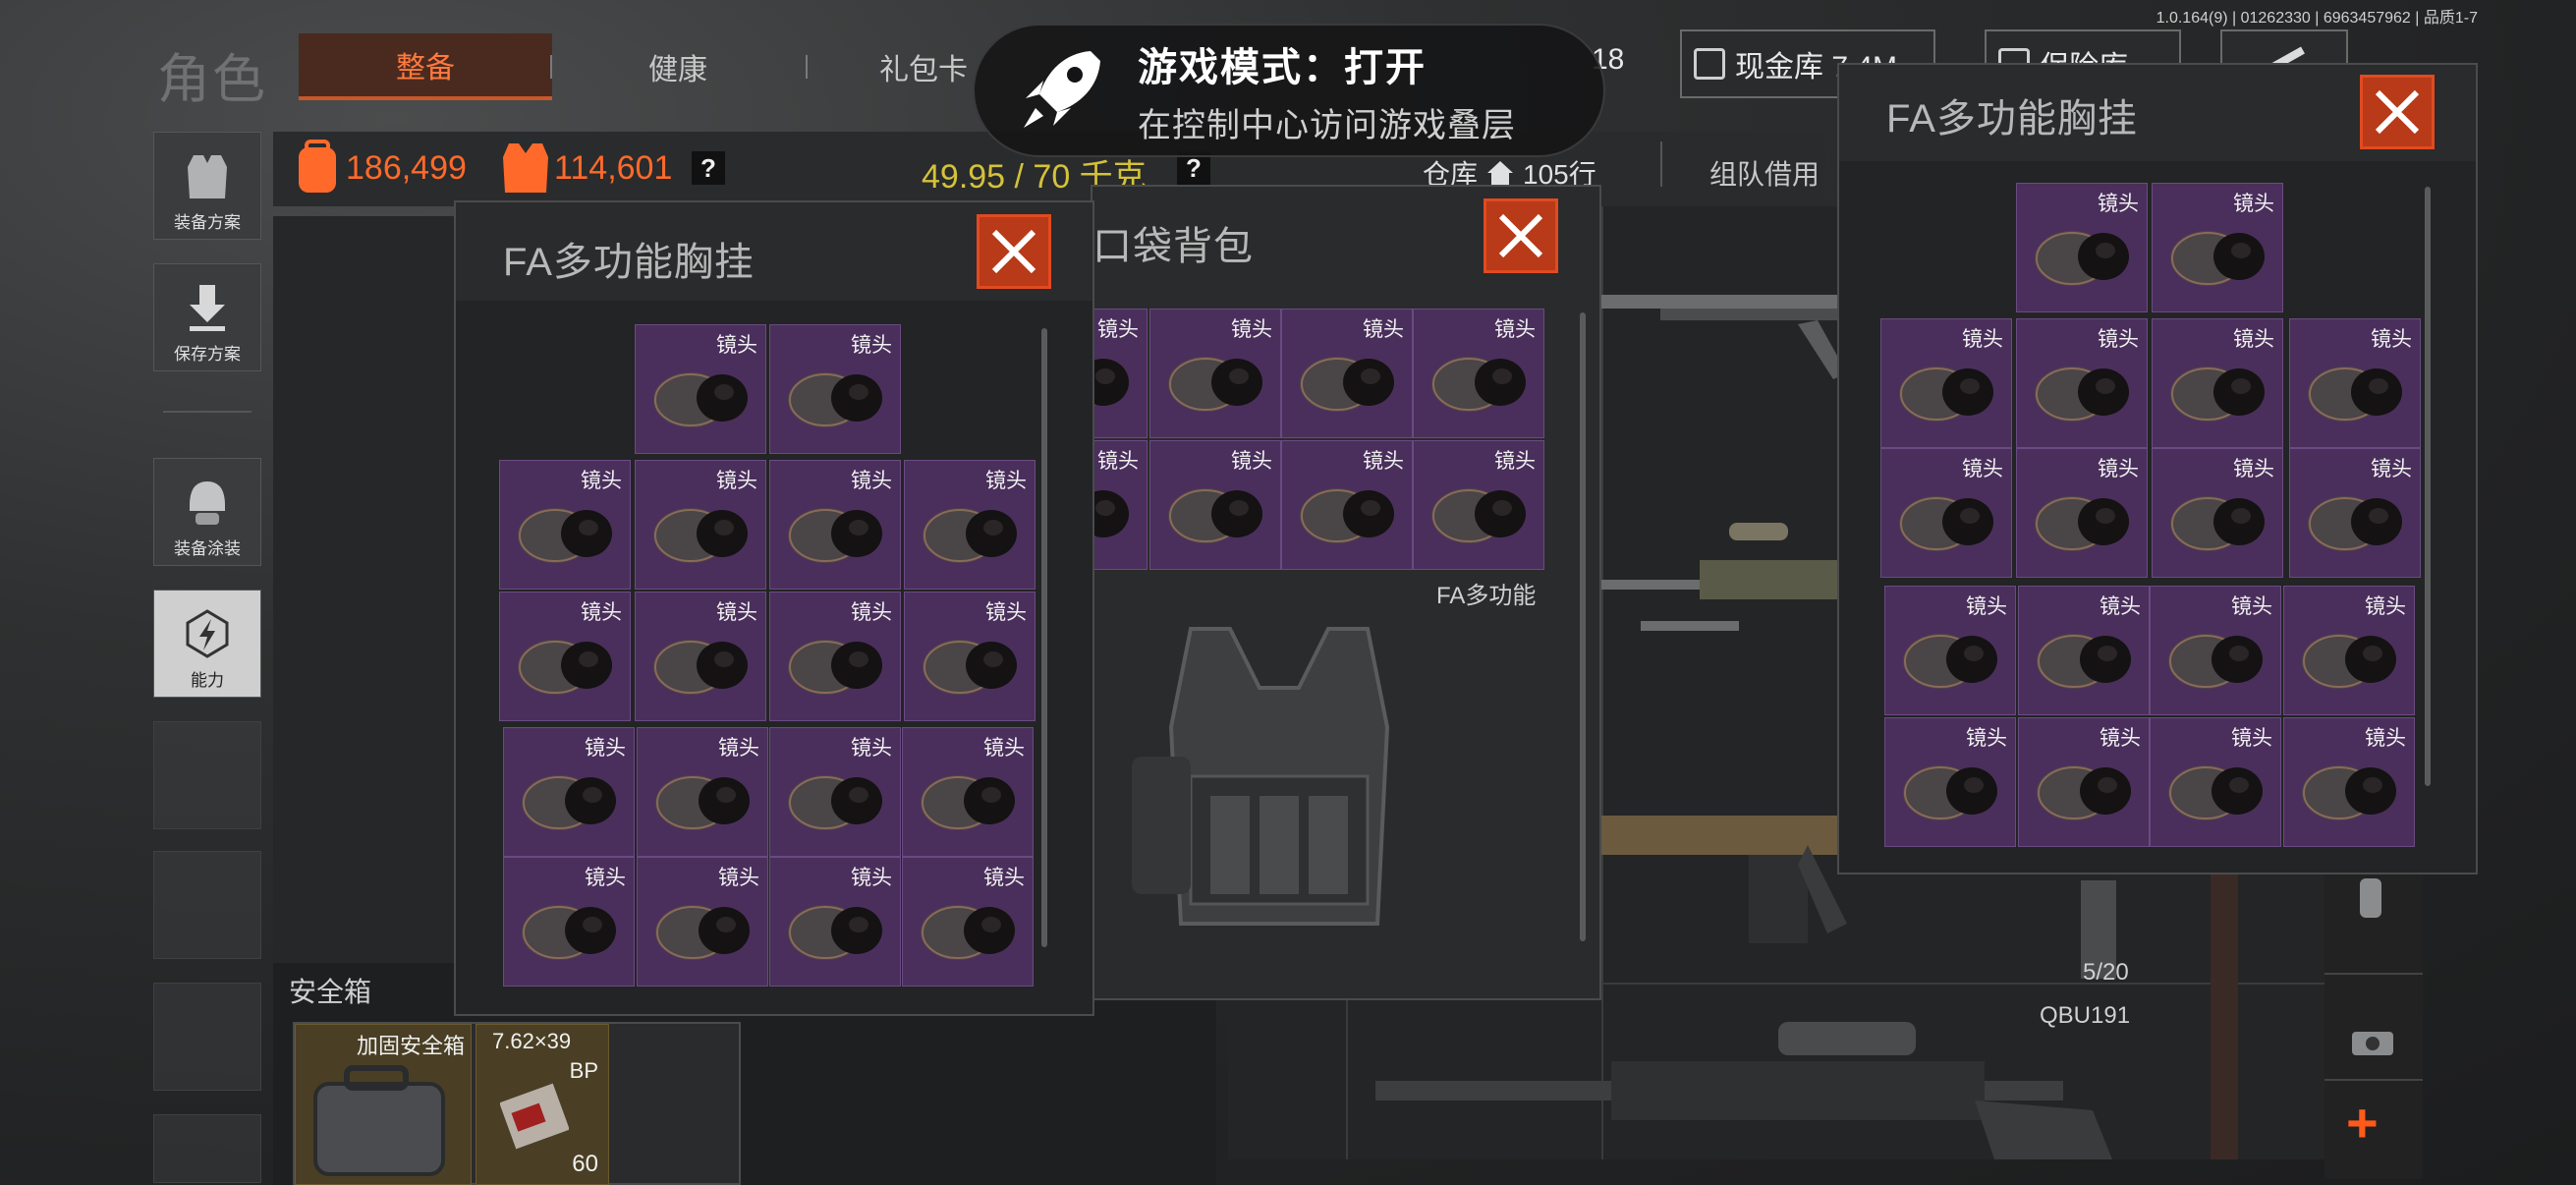  What do you see at coordinates (425, 67) in the screenshot?
I see `tab-equipment: 整备` at bounding box center [425, 67].